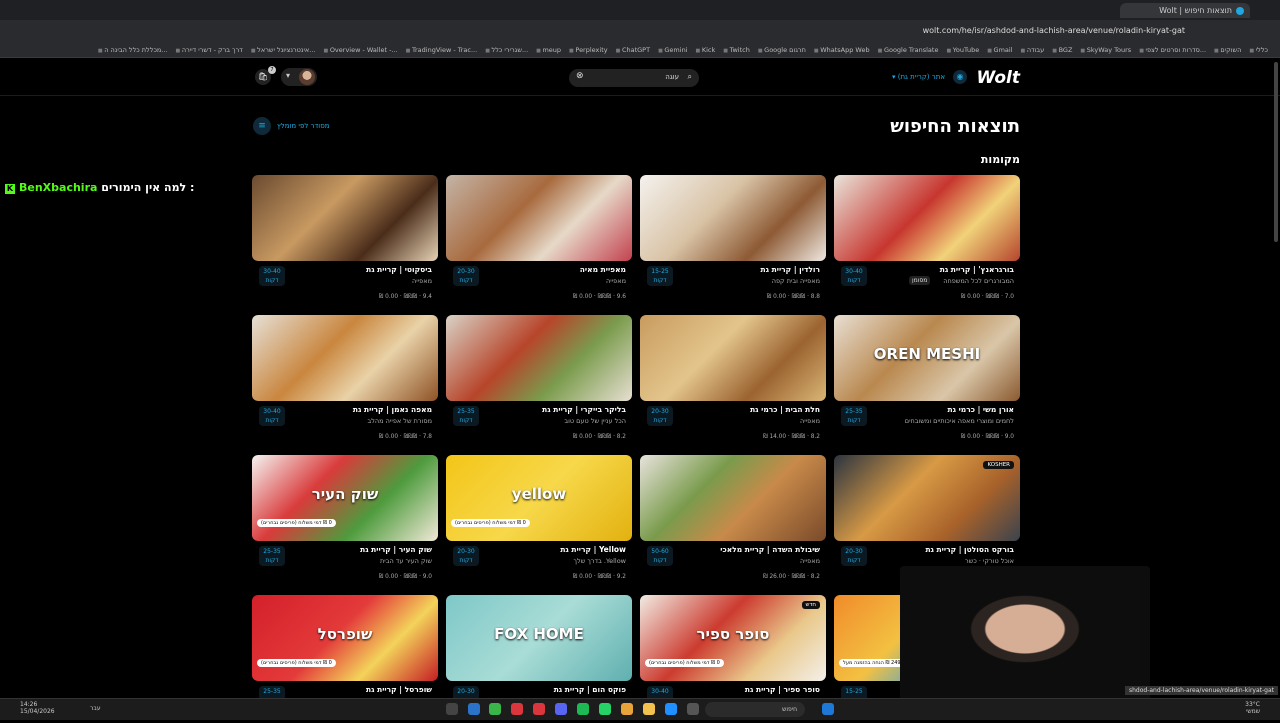 The width and height of the screenshot is (1280, 723). Describe the element at coordinates (593, 549) in the screenshot. I see `venue-name: Yellow | קריית גת` at that location.